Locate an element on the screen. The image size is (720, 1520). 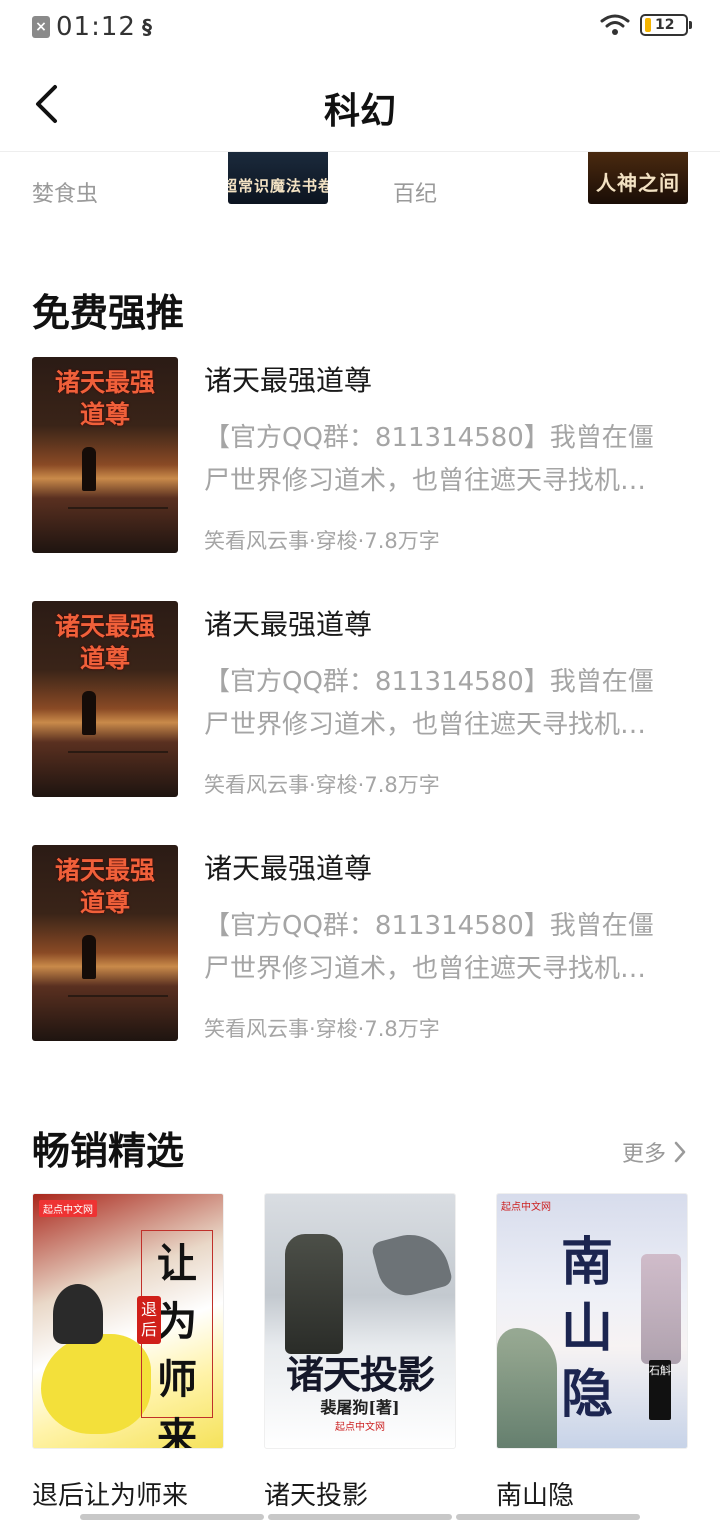
more-label: 更多 is located at coordinates (643, 1154).